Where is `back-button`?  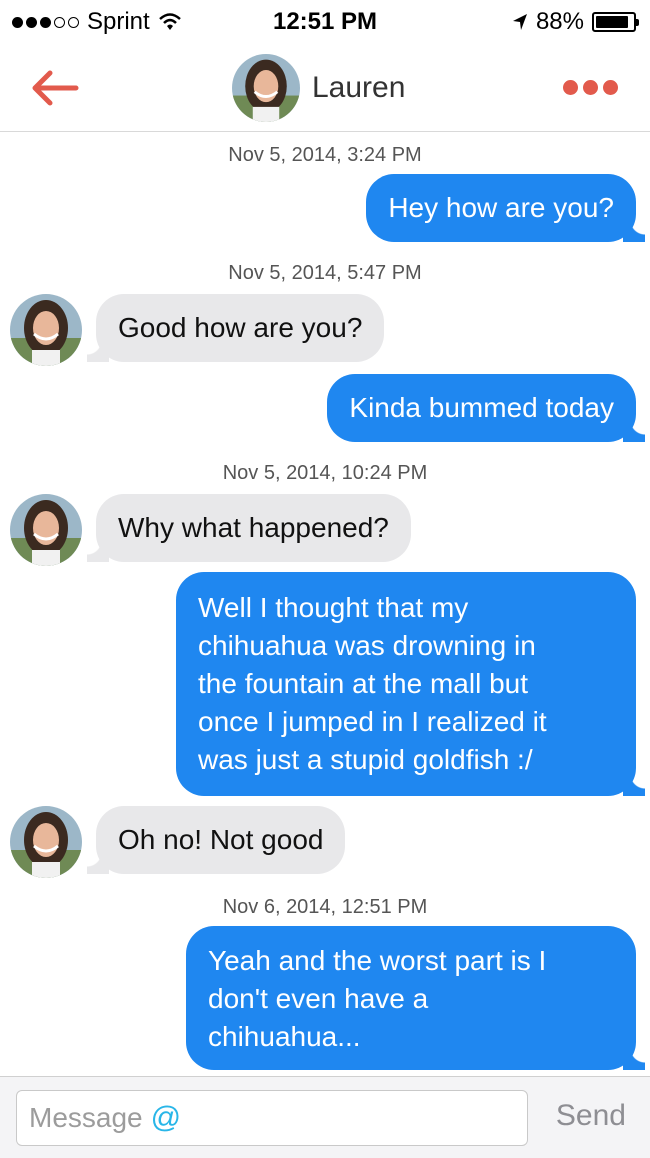
back-button is located at coordinates (56, 88).